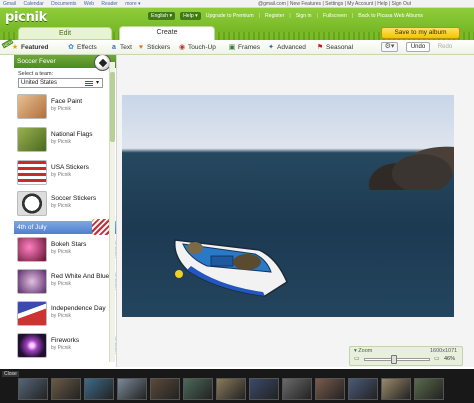 The height and width of the screenshot is (403, 474). Describe the element at coordinates (167, 33) in the screenshot. I see `tab-create: Create` at that location.